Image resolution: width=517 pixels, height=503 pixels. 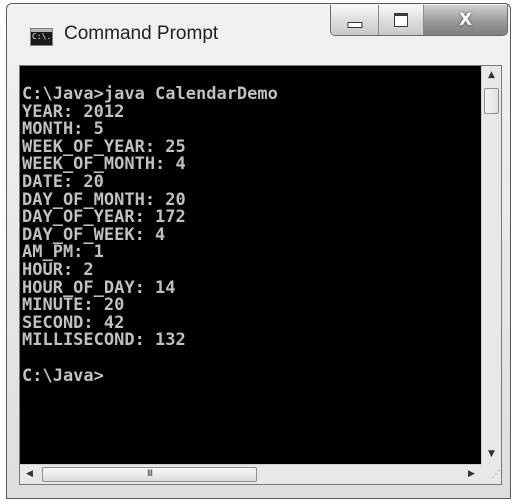 I want to click on horizontal-scrollbar: ◀ III ▶, so click(x=250, y=474).